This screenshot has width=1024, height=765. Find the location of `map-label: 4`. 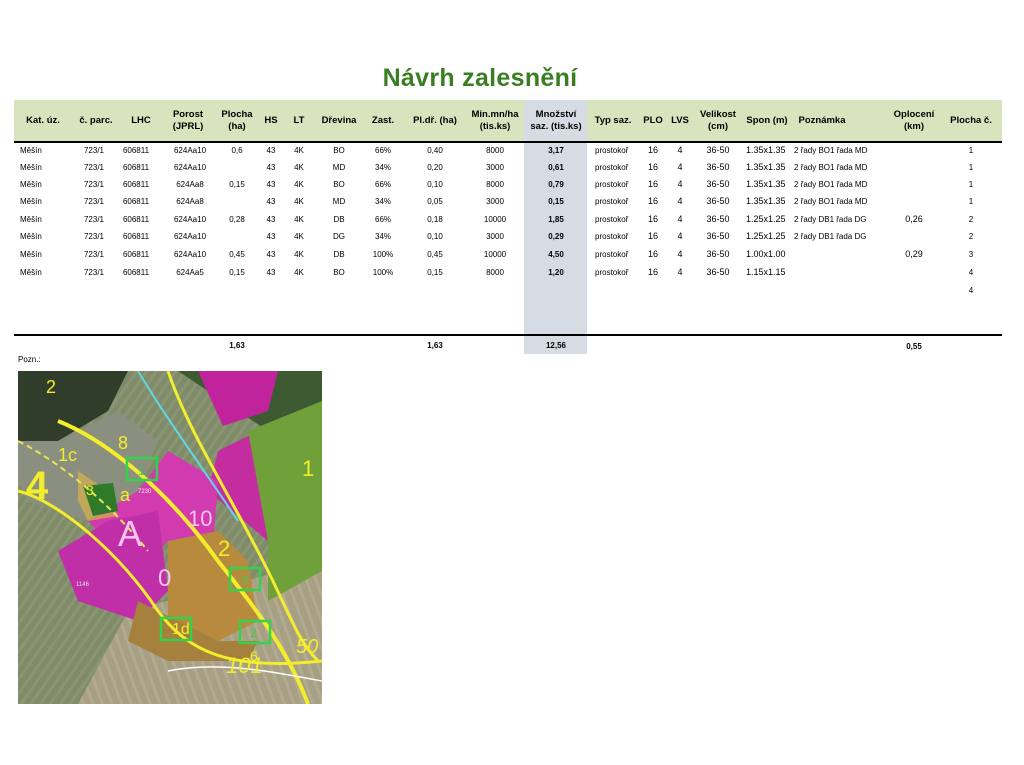

map-label: 4 is located at coordinates (37, 486).